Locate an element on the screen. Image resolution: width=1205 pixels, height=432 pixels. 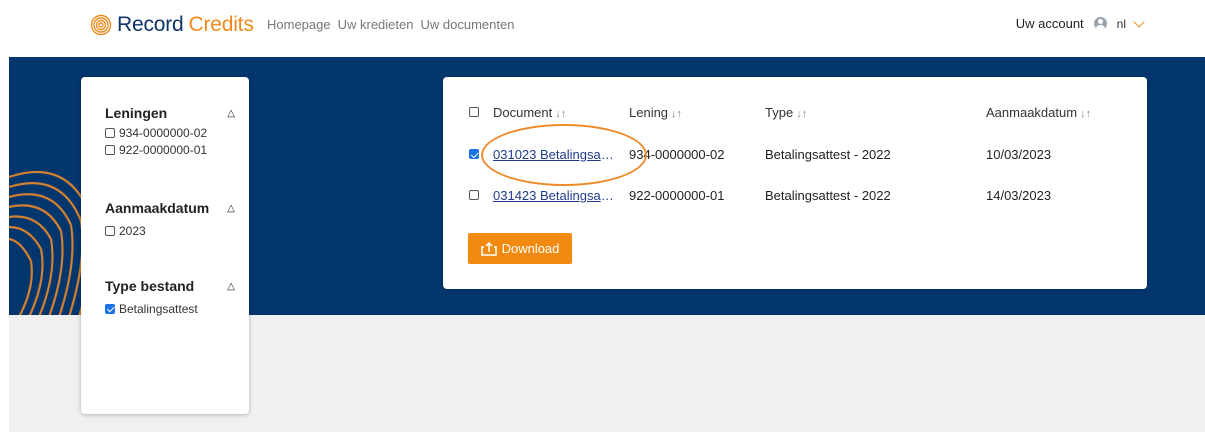
filter-group-title: Type bestand is located at coordinates (150, 286).